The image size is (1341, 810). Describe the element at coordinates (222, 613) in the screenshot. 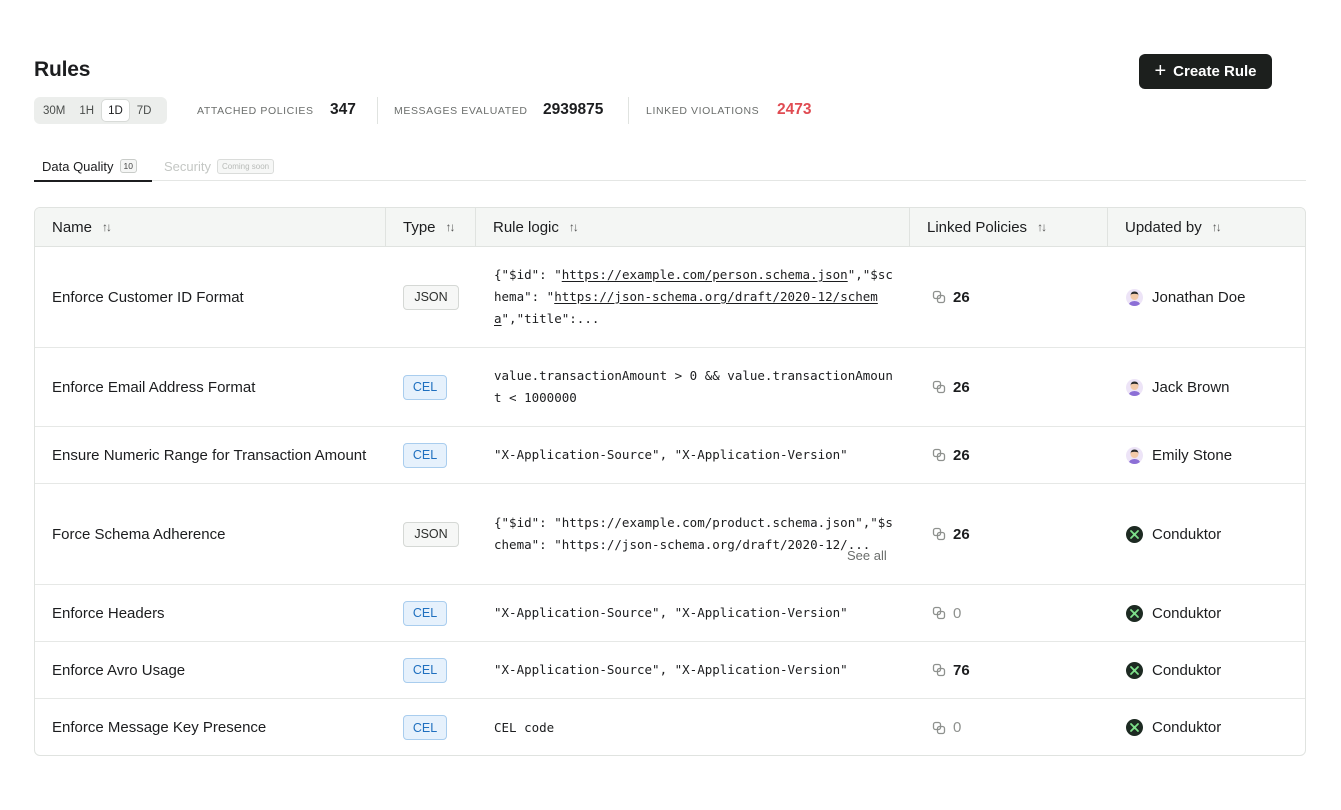

I see `rule-name: Enforce Headers` at that location.